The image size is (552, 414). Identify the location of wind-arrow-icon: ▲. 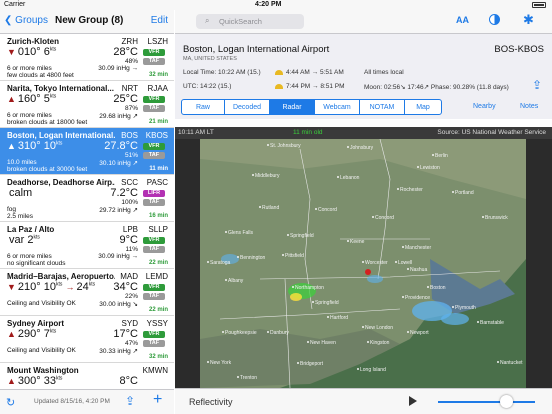
(11, 381).